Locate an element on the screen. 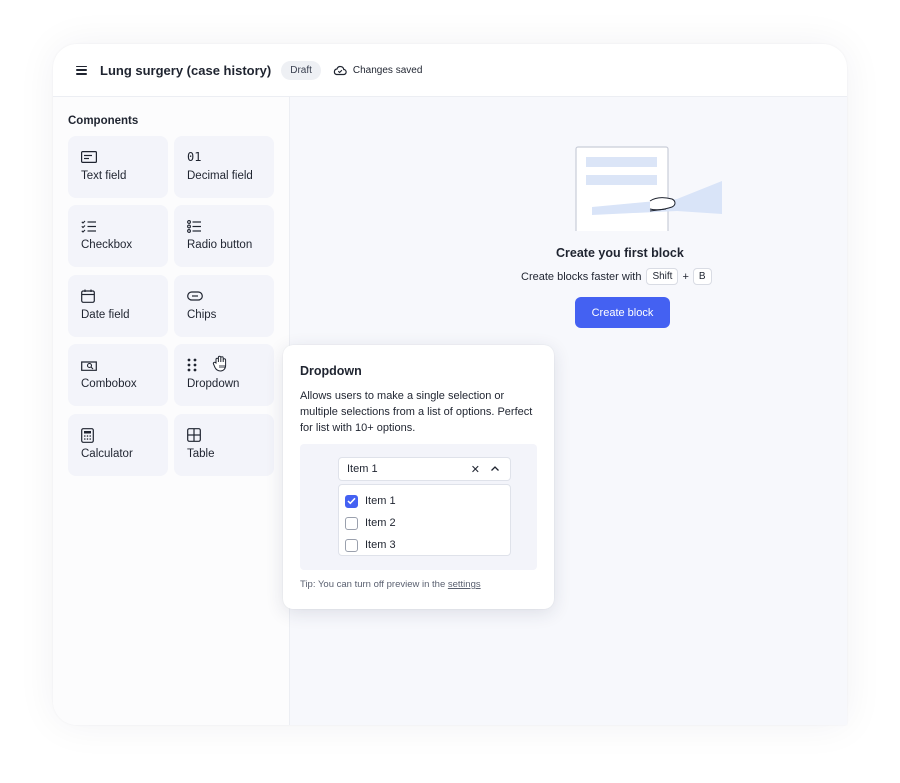 This screenshot has height=783, width=900. settings-link: settings is located at coordinates (464, 584).